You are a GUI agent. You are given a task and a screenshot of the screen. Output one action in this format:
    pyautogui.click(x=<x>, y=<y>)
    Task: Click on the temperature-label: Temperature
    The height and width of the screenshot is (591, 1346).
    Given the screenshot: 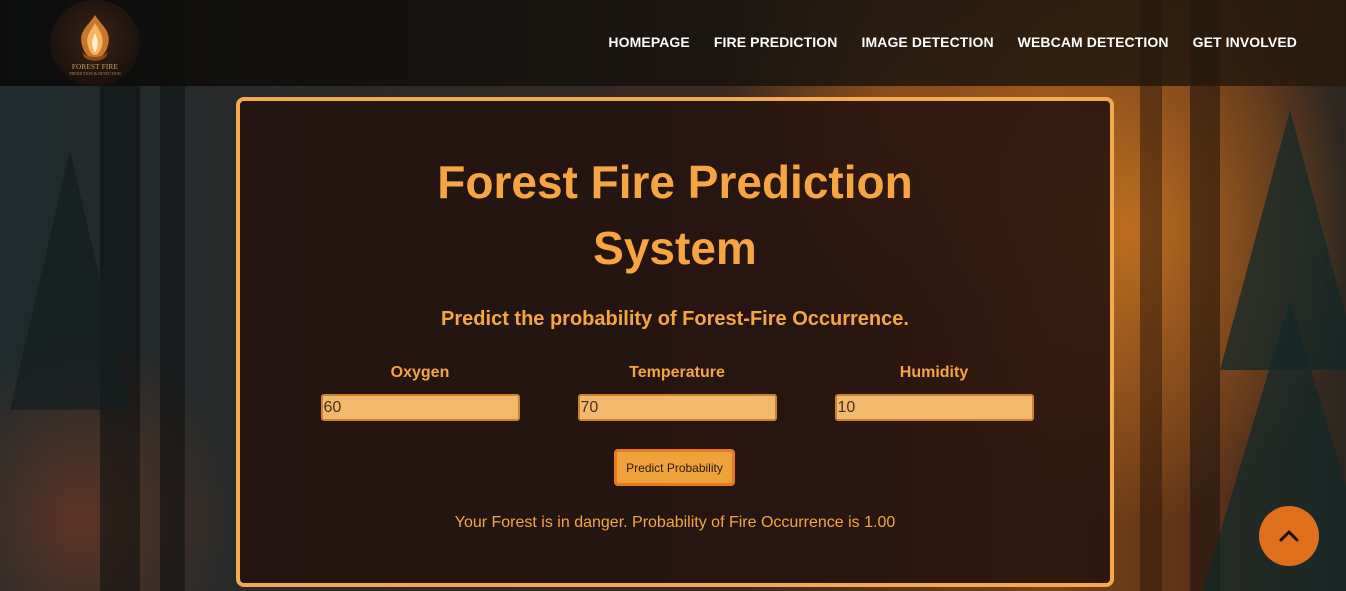 What is the action you would take?
    pyautogui.click(x=677, y=372)
    